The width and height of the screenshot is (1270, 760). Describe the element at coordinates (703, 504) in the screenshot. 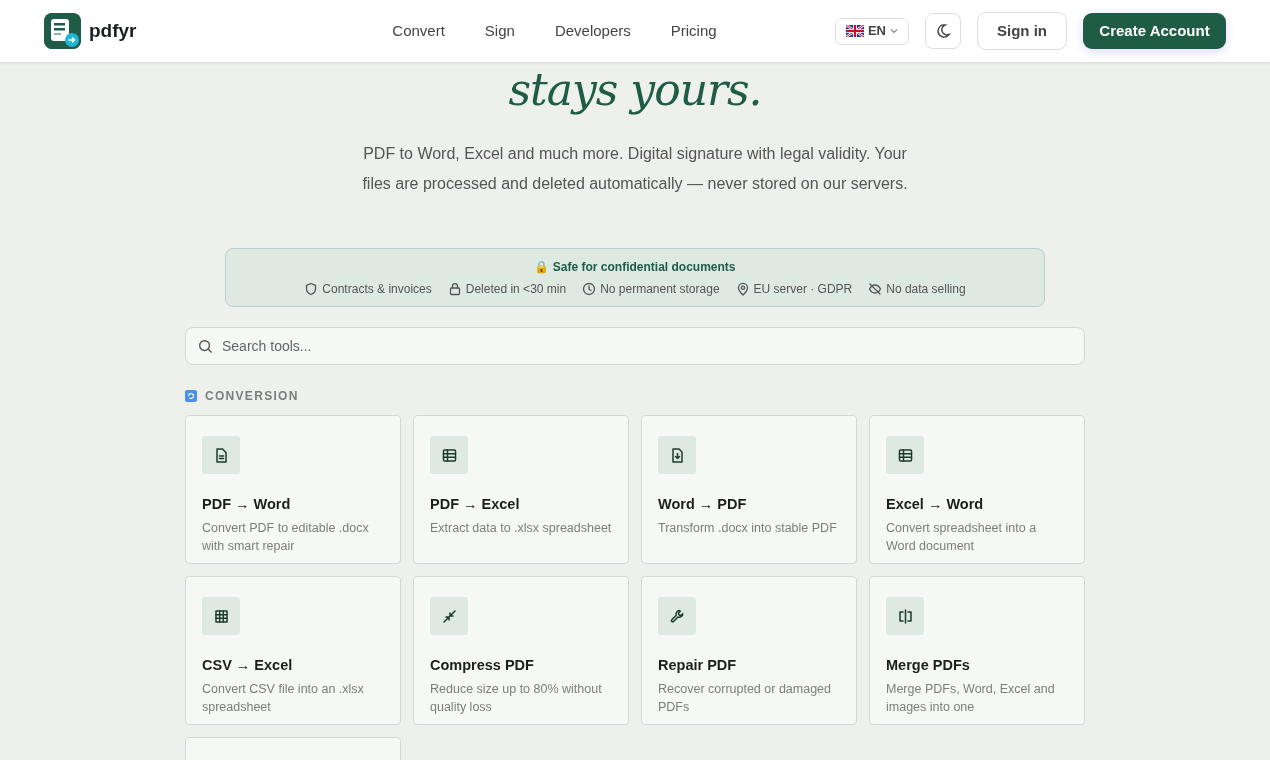

I see `tool-title: Word → PDF` at that location.